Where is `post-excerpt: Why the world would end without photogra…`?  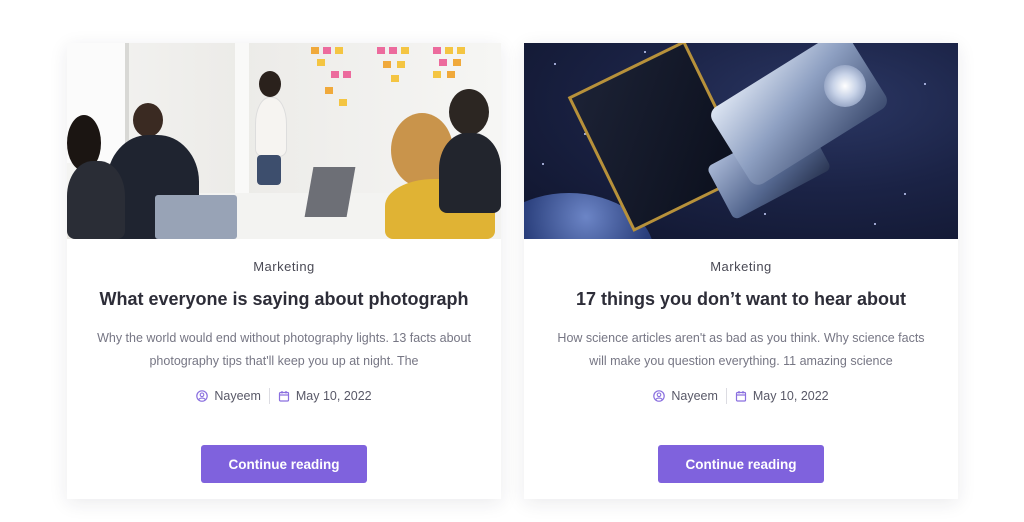
post-excerpt: Why the world would end without photogra… is located at coordinates (284, 349).